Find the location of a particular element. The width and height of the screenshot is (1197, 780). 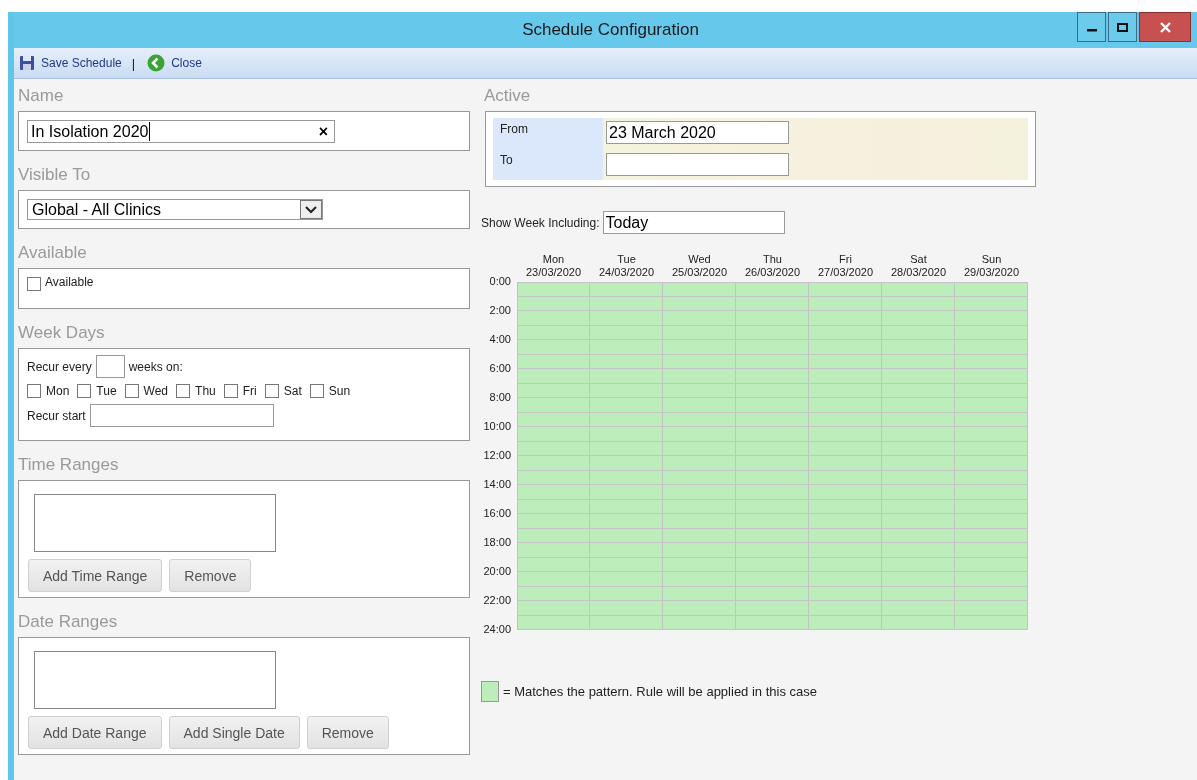

close-button is located at coordinates (1165, 27).